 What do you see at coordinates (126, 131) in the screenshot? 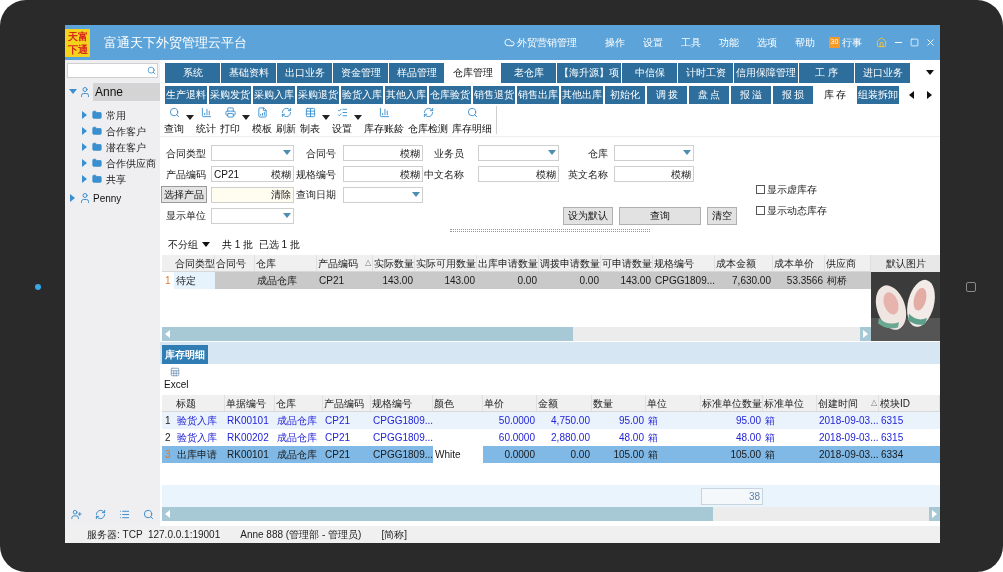
I see `tree-item: 合作客户` at bounding box center [126, 131].